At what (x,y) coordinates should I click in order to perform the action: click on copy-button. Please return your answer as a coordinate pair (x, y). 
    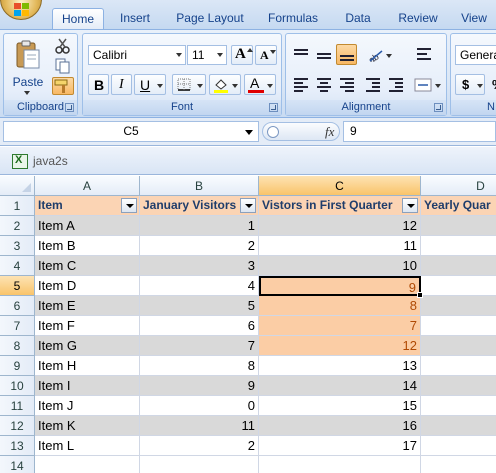
    Looking at the image, I should click on (63, 66).